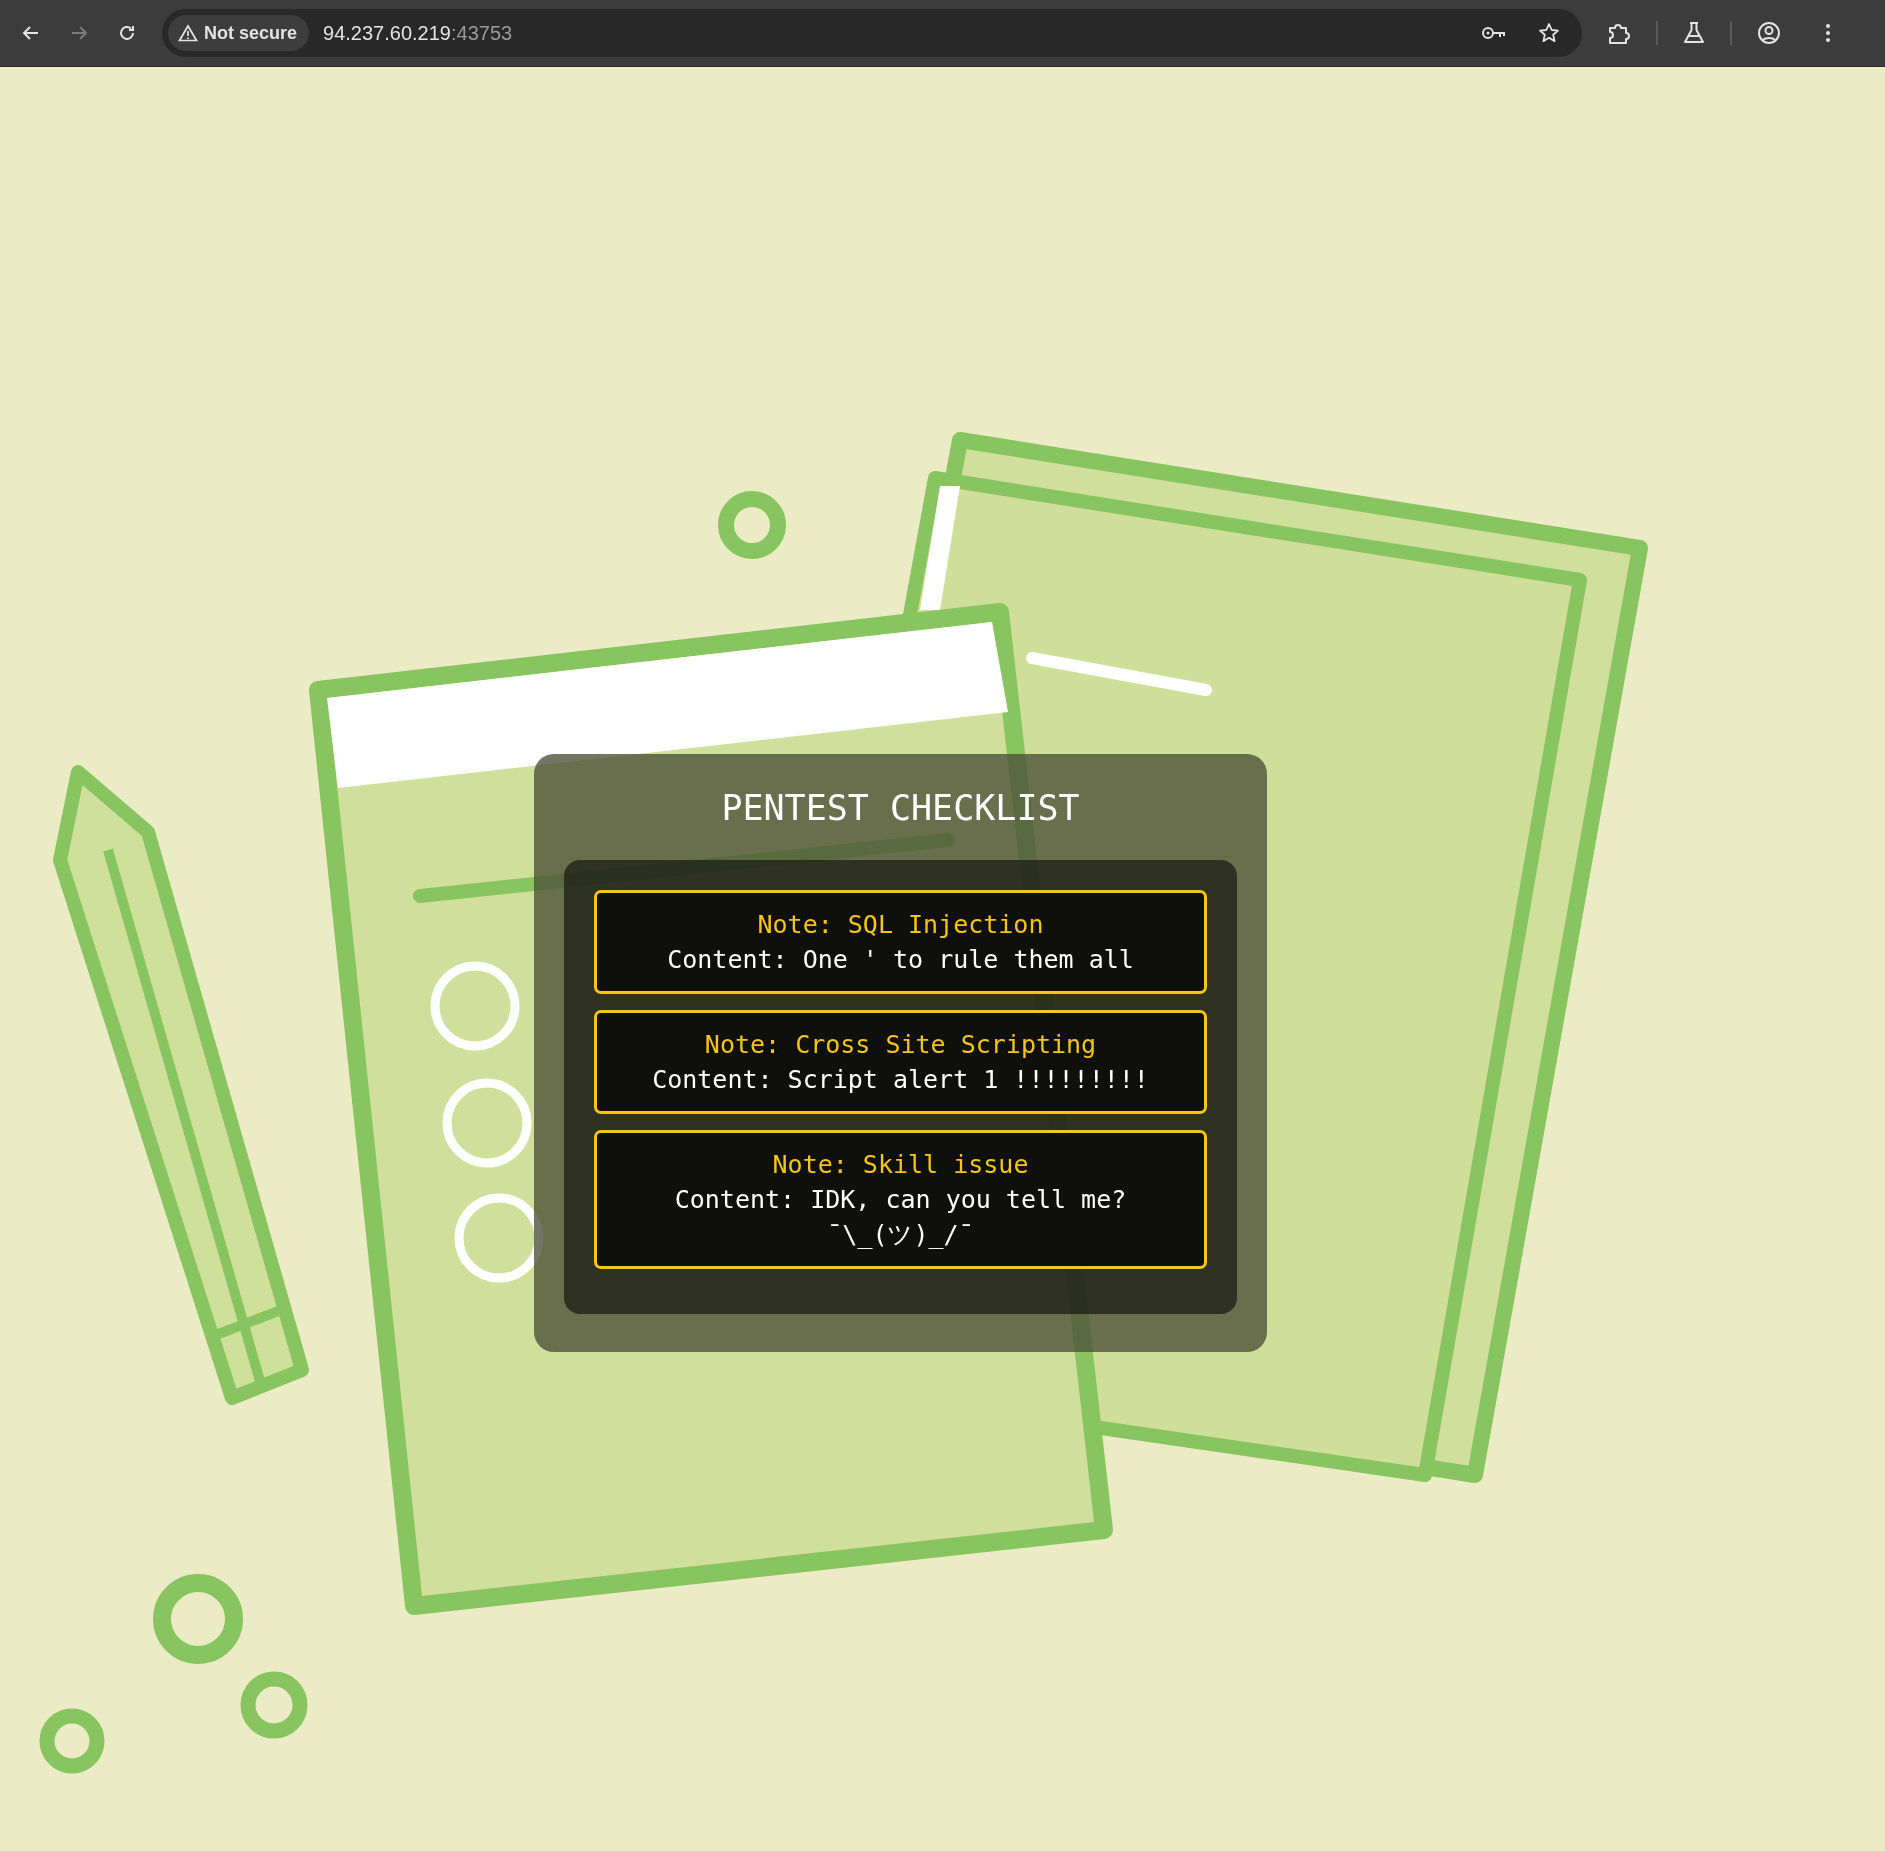  Describe the element at coordinates (900, 1080) in the screenshot. I see `note-content: Content: Script alert 1 !!!!!!!!!` at that location.